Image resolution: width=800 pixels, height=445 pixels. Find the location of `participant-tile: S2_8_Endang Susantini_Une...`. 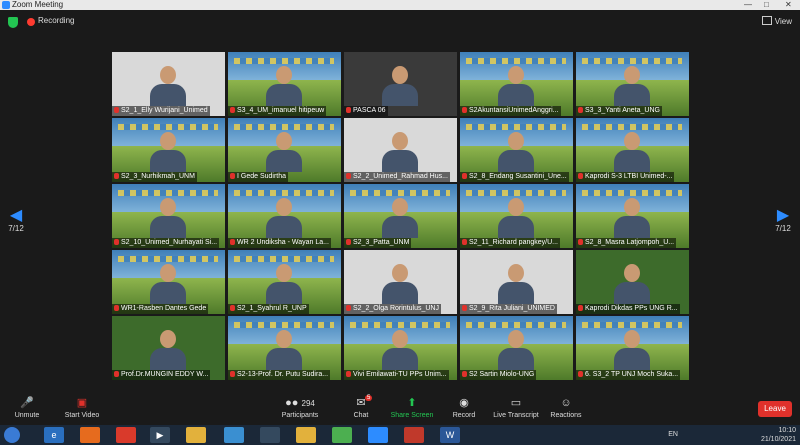

participant-tile: S2_8_Endang Susantini_Une... is located at coordinates (516, 150).